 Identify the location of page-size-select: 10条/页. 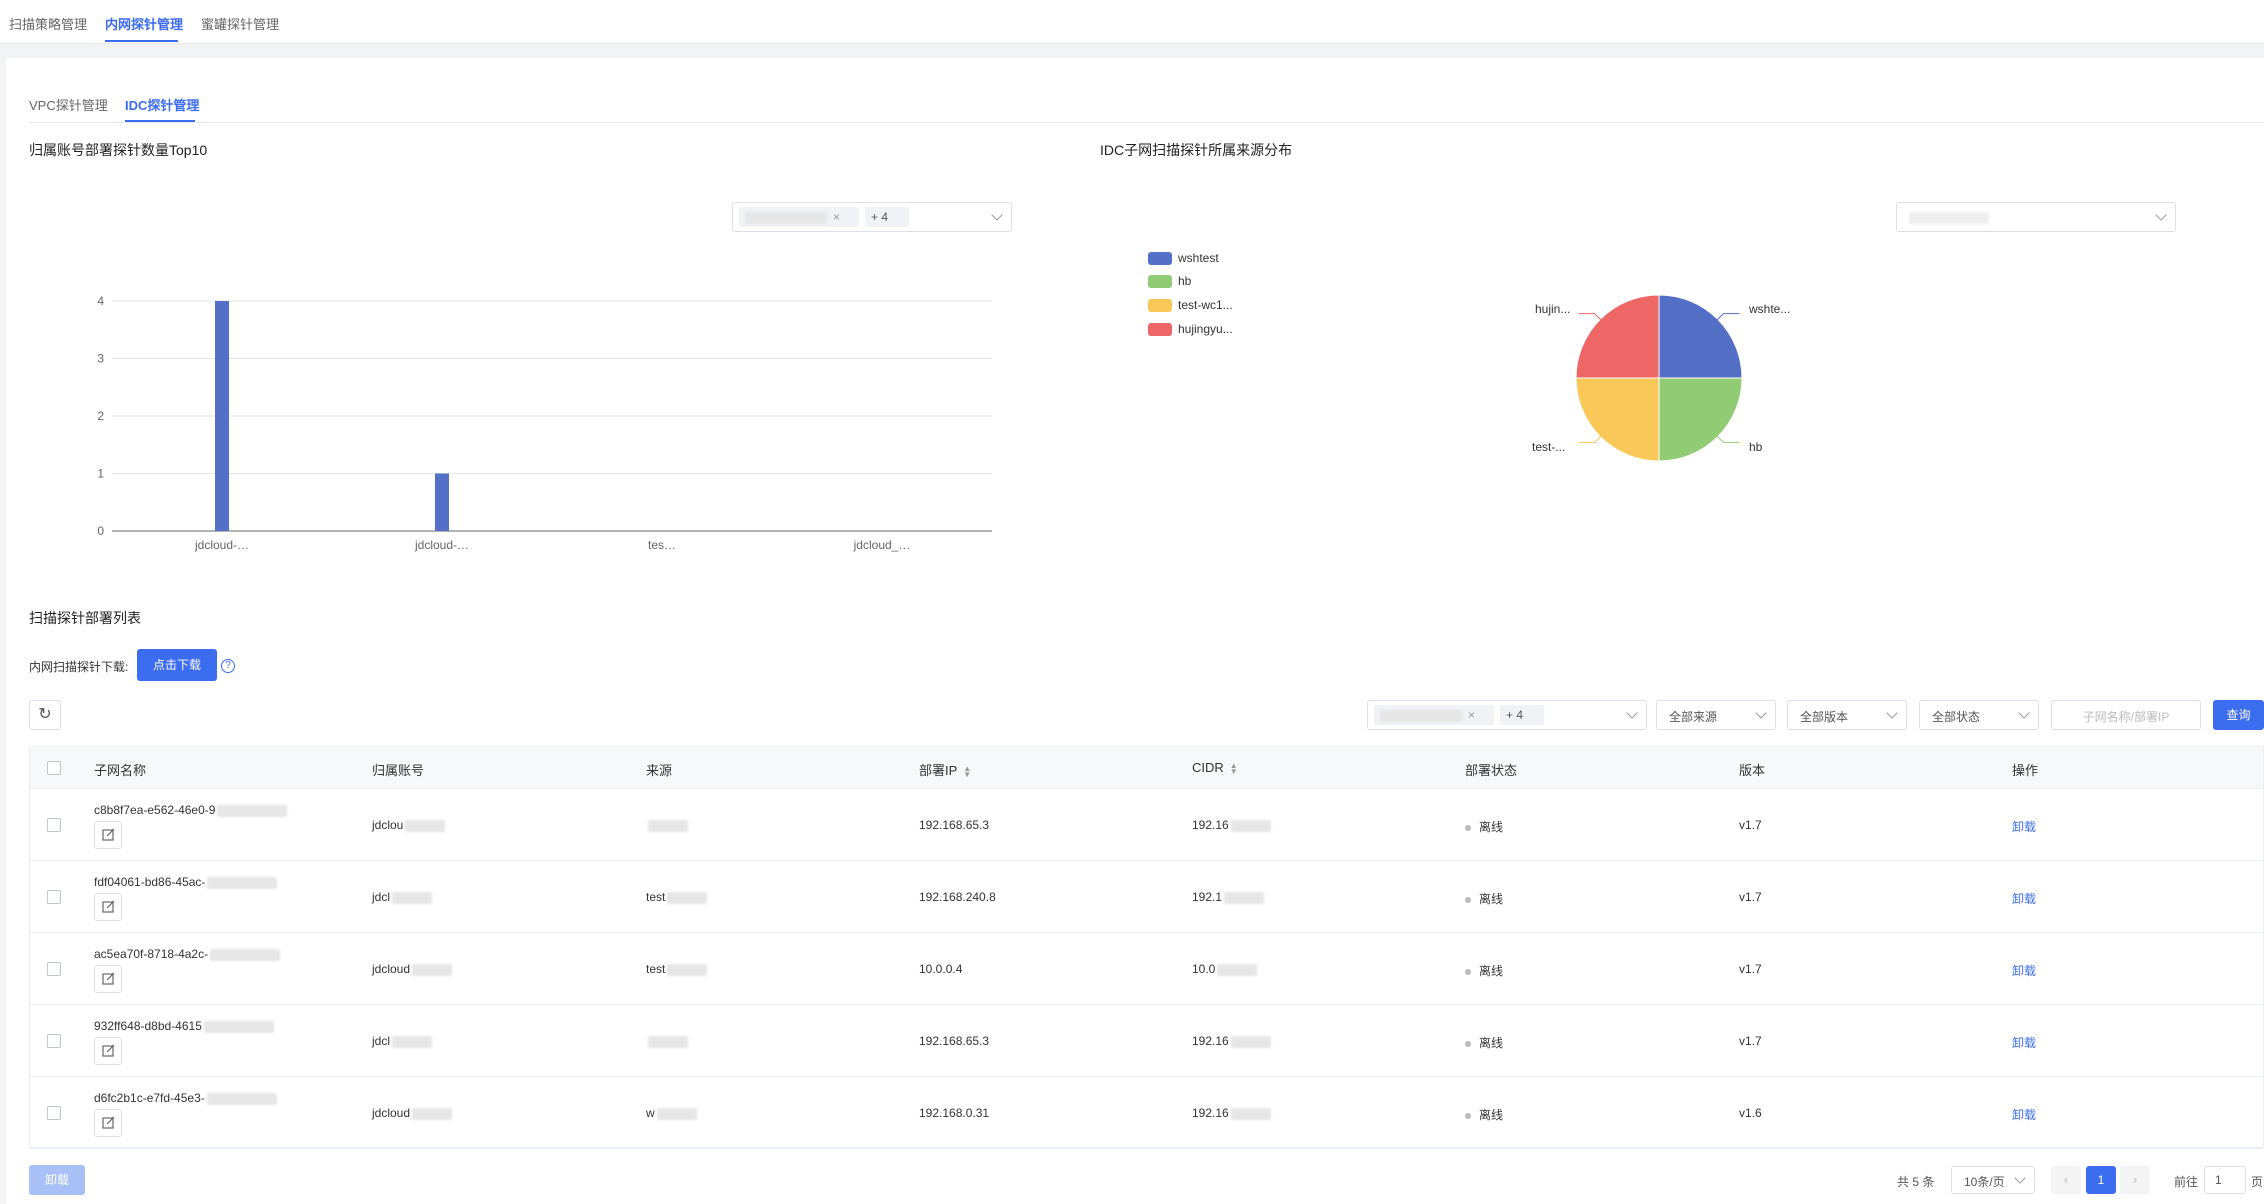
(1993, 1180).